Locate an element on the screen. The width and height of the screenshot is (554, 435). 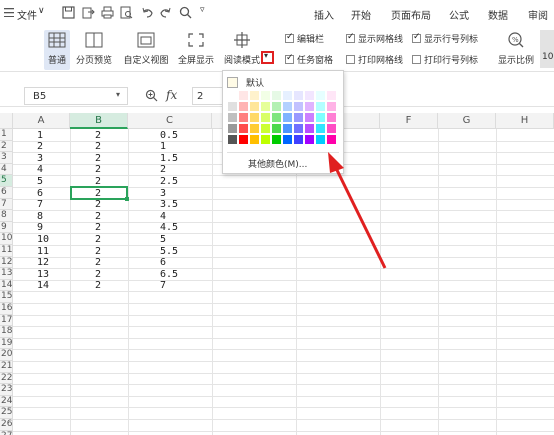
task-pane-checkbox: 任务窗格 is located at coordinates (309, 59).